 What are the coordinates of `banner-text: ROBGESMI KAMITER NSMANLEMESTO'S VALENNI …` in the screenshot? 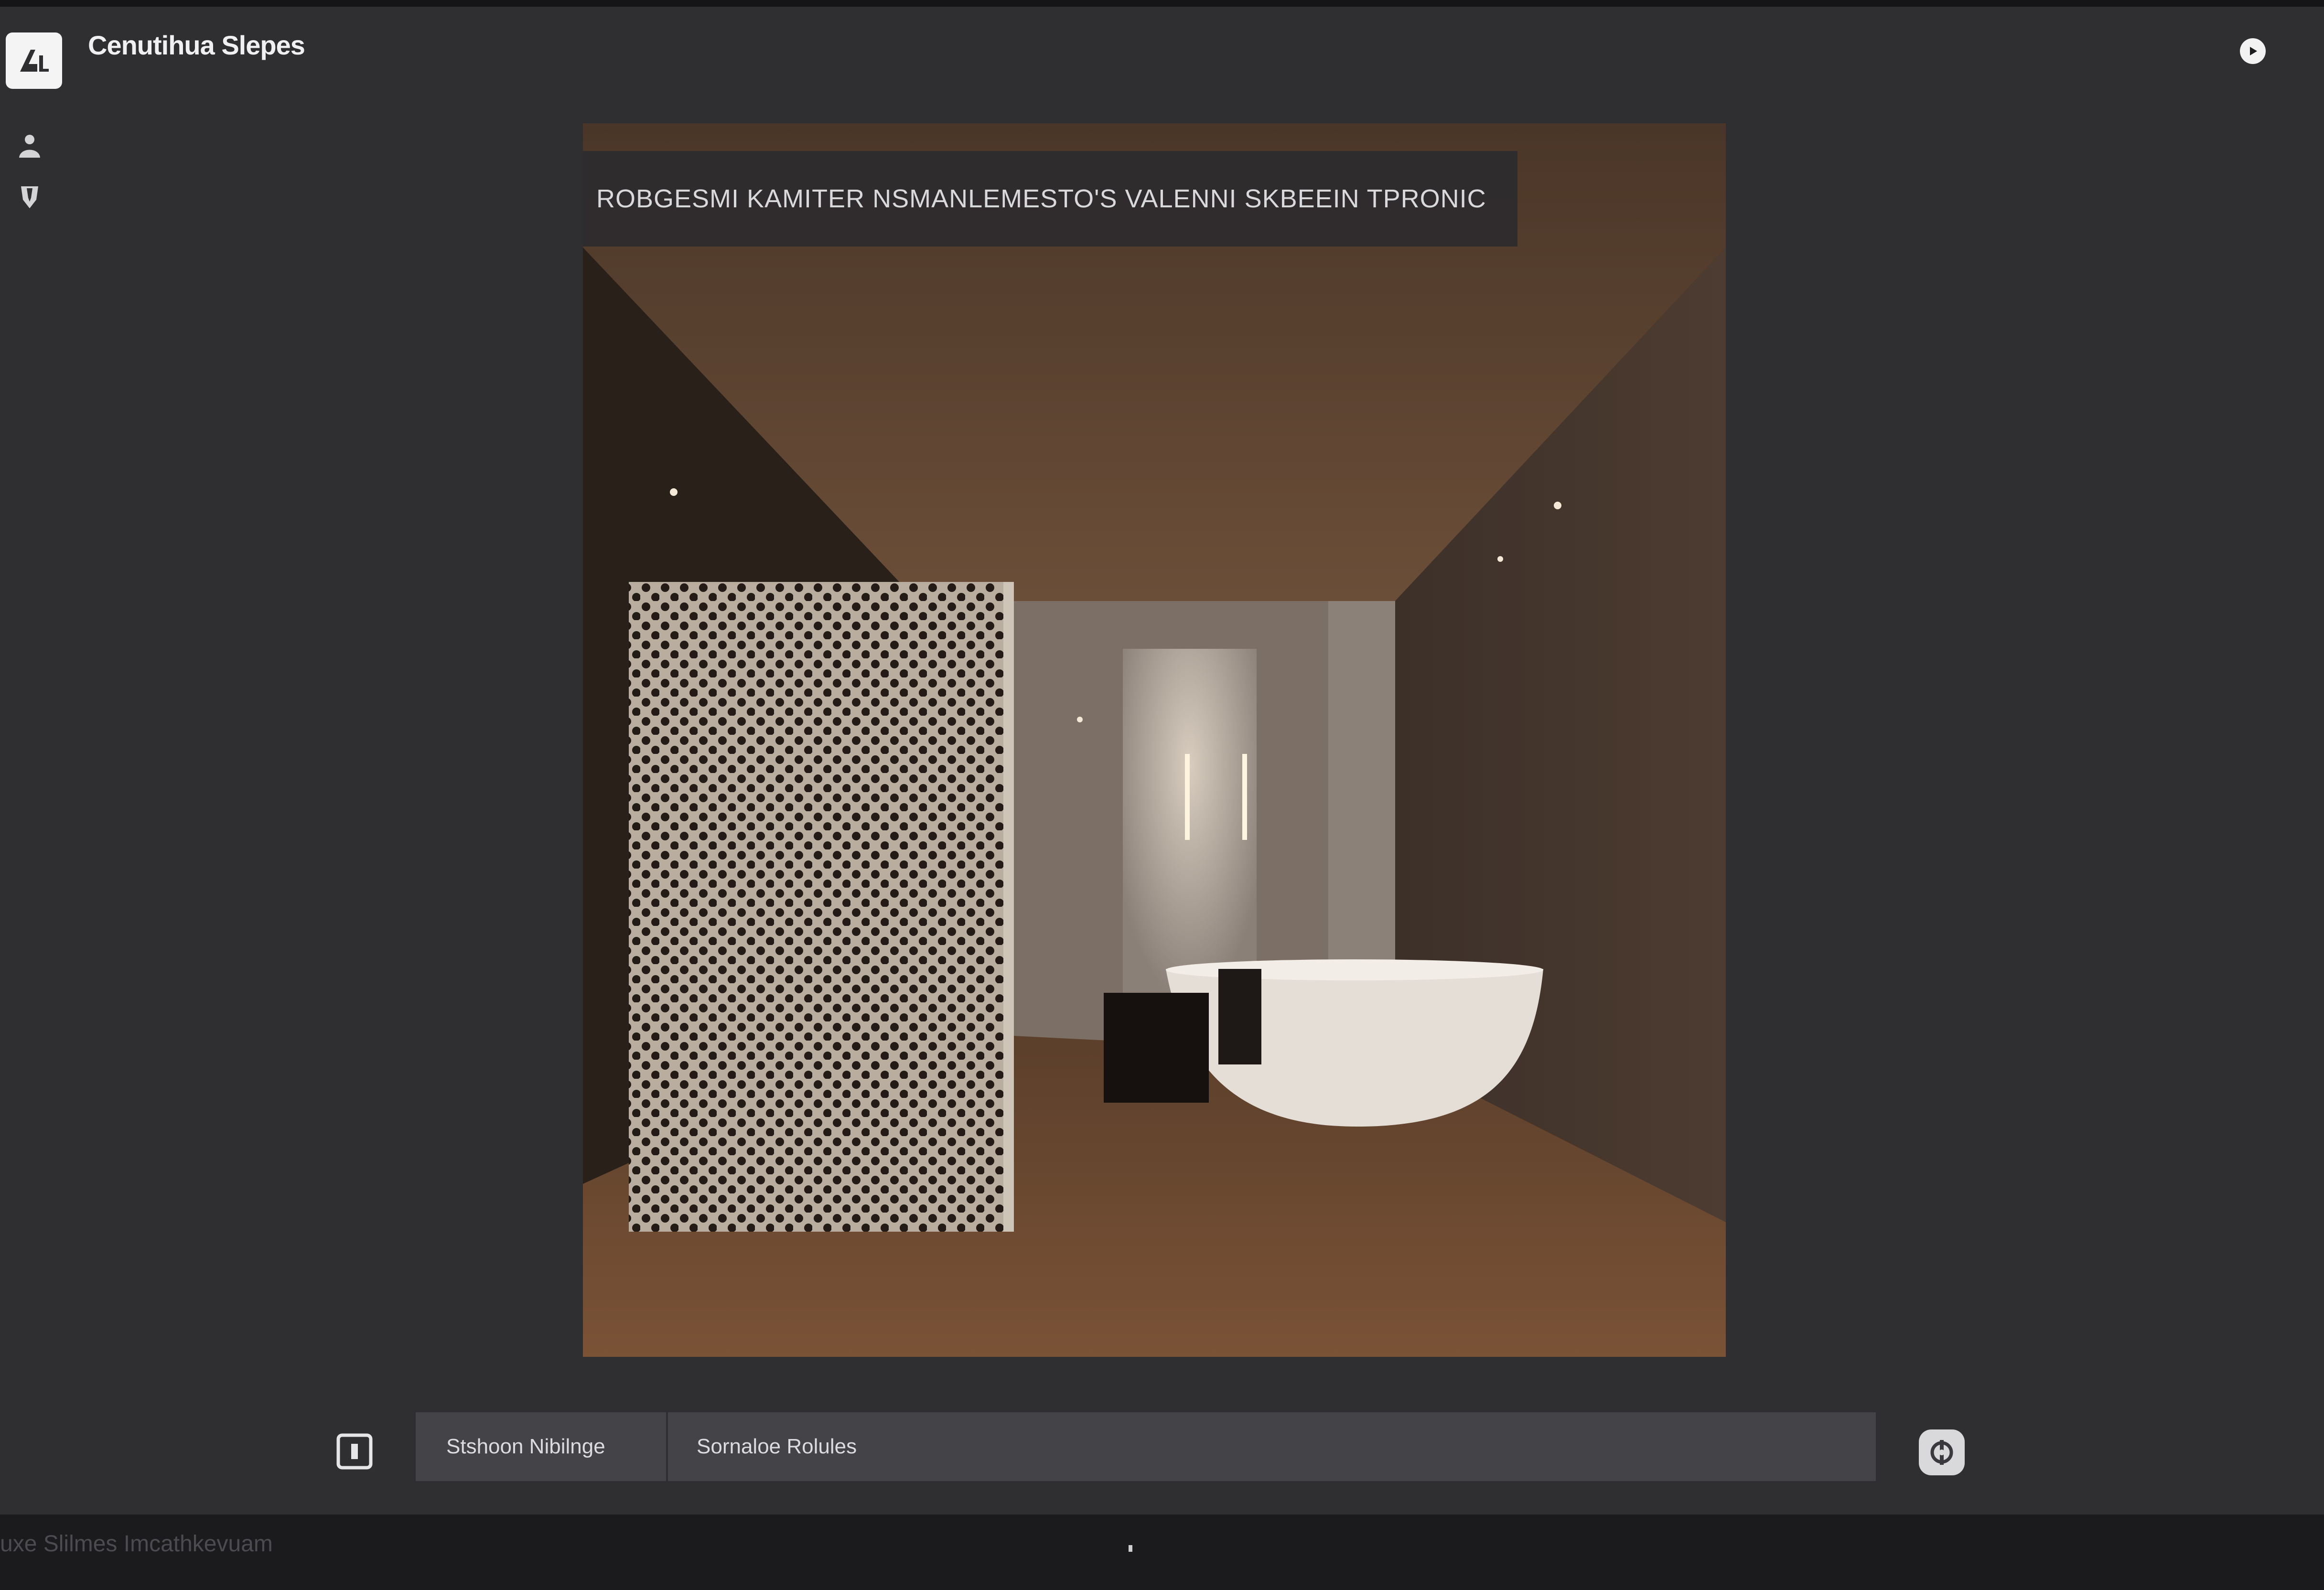 It's located at (1041, 198).